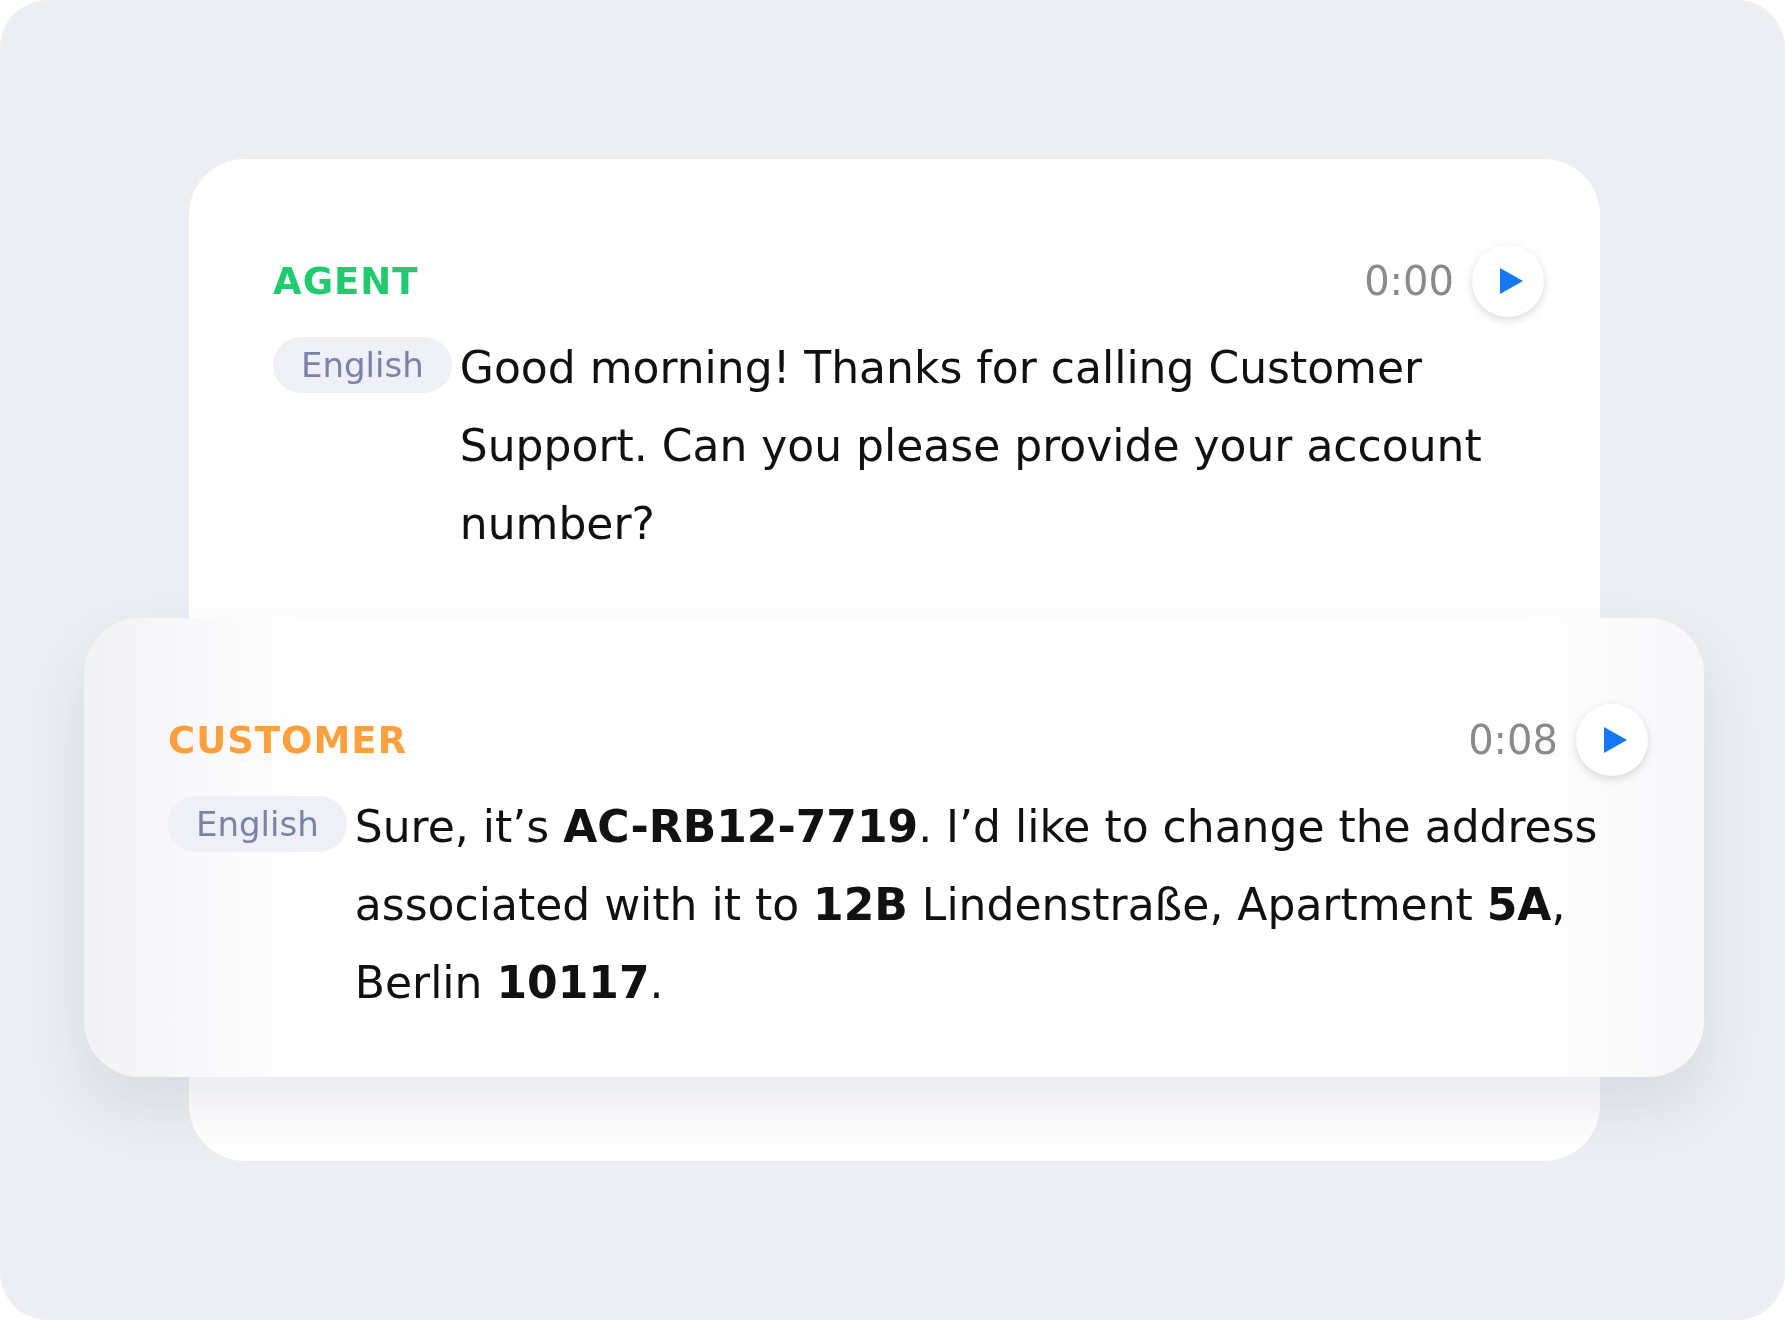 The height and width of the screenshot is (1320, 1785). What do you see at coordinates (288, 740) in the screenshot?
I see `speaker-label: CUSTOMER` at bounding box center [288, 740].